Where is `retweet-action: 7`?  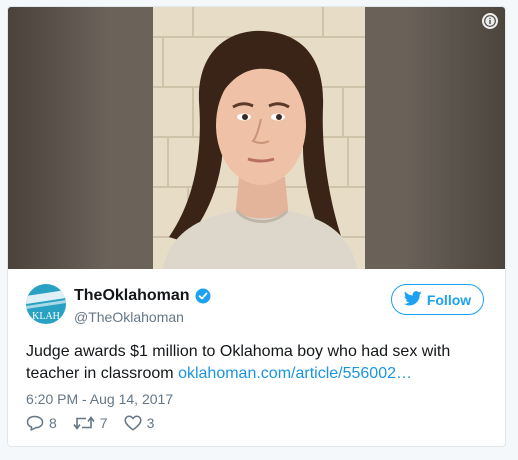
retweet-action: 7 is located at coordinates (90, 423).